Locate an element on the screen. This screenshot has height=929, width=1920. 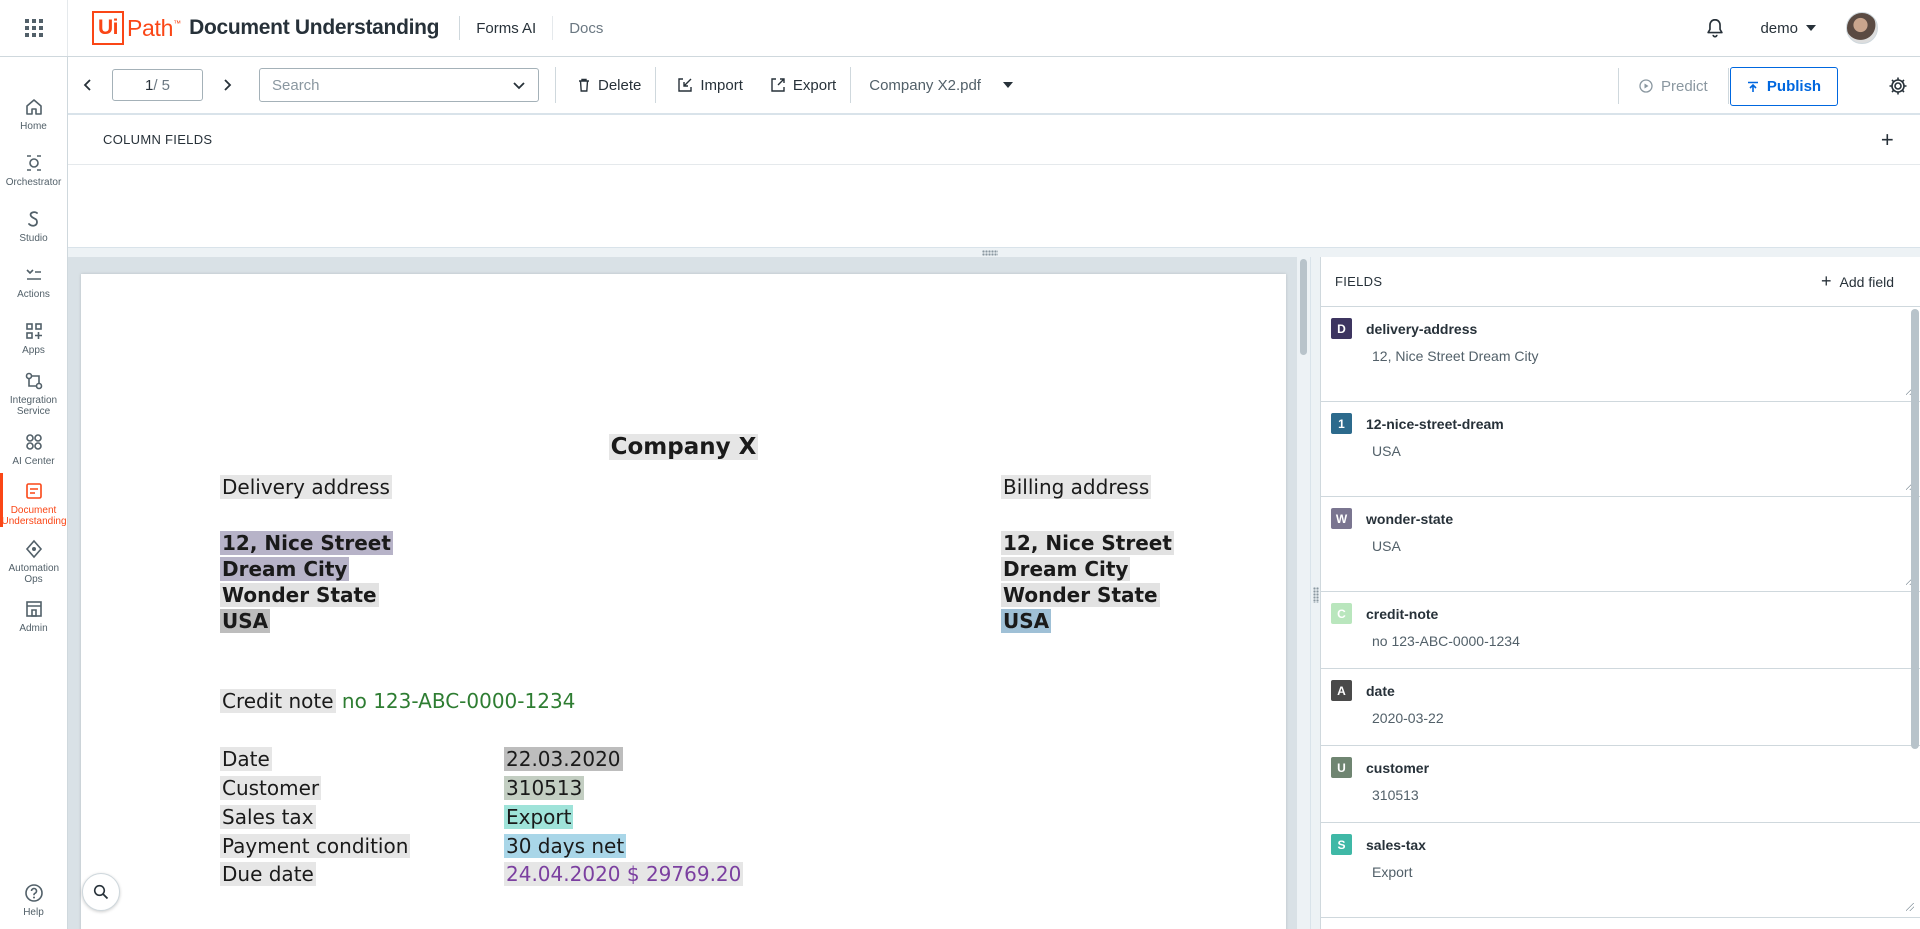
field-item: Ssales-tax Export is located at coordinates (1620, 870).